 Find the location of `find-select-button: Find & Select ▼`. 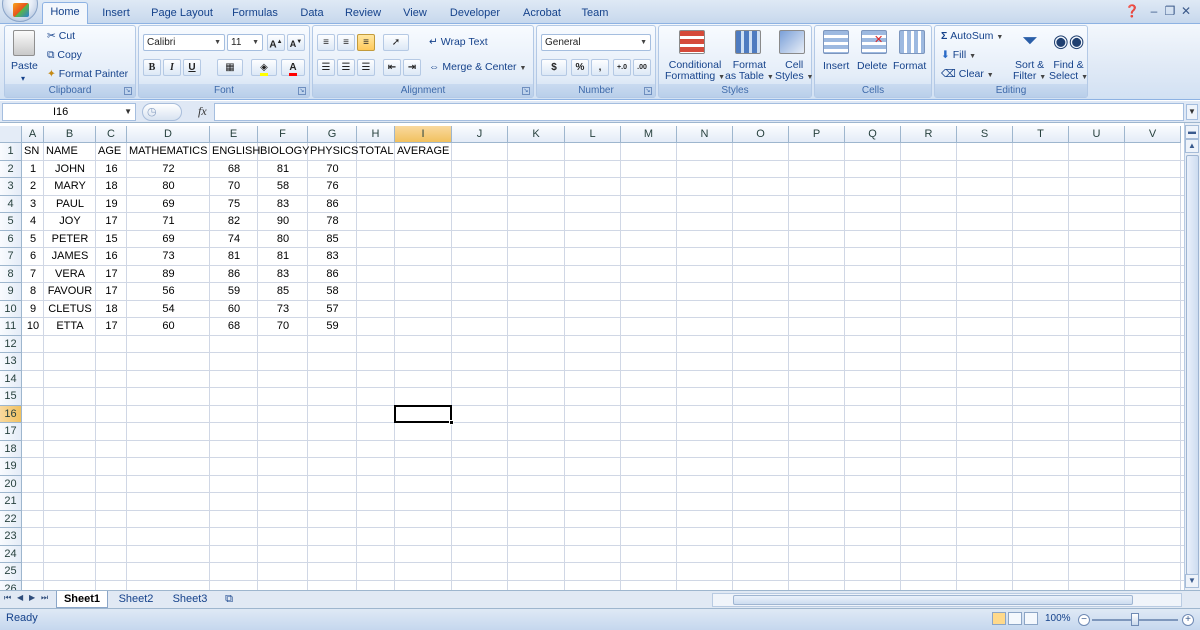

find-select-button: Find & Select ▼ is located at coordinates (1068, 71).